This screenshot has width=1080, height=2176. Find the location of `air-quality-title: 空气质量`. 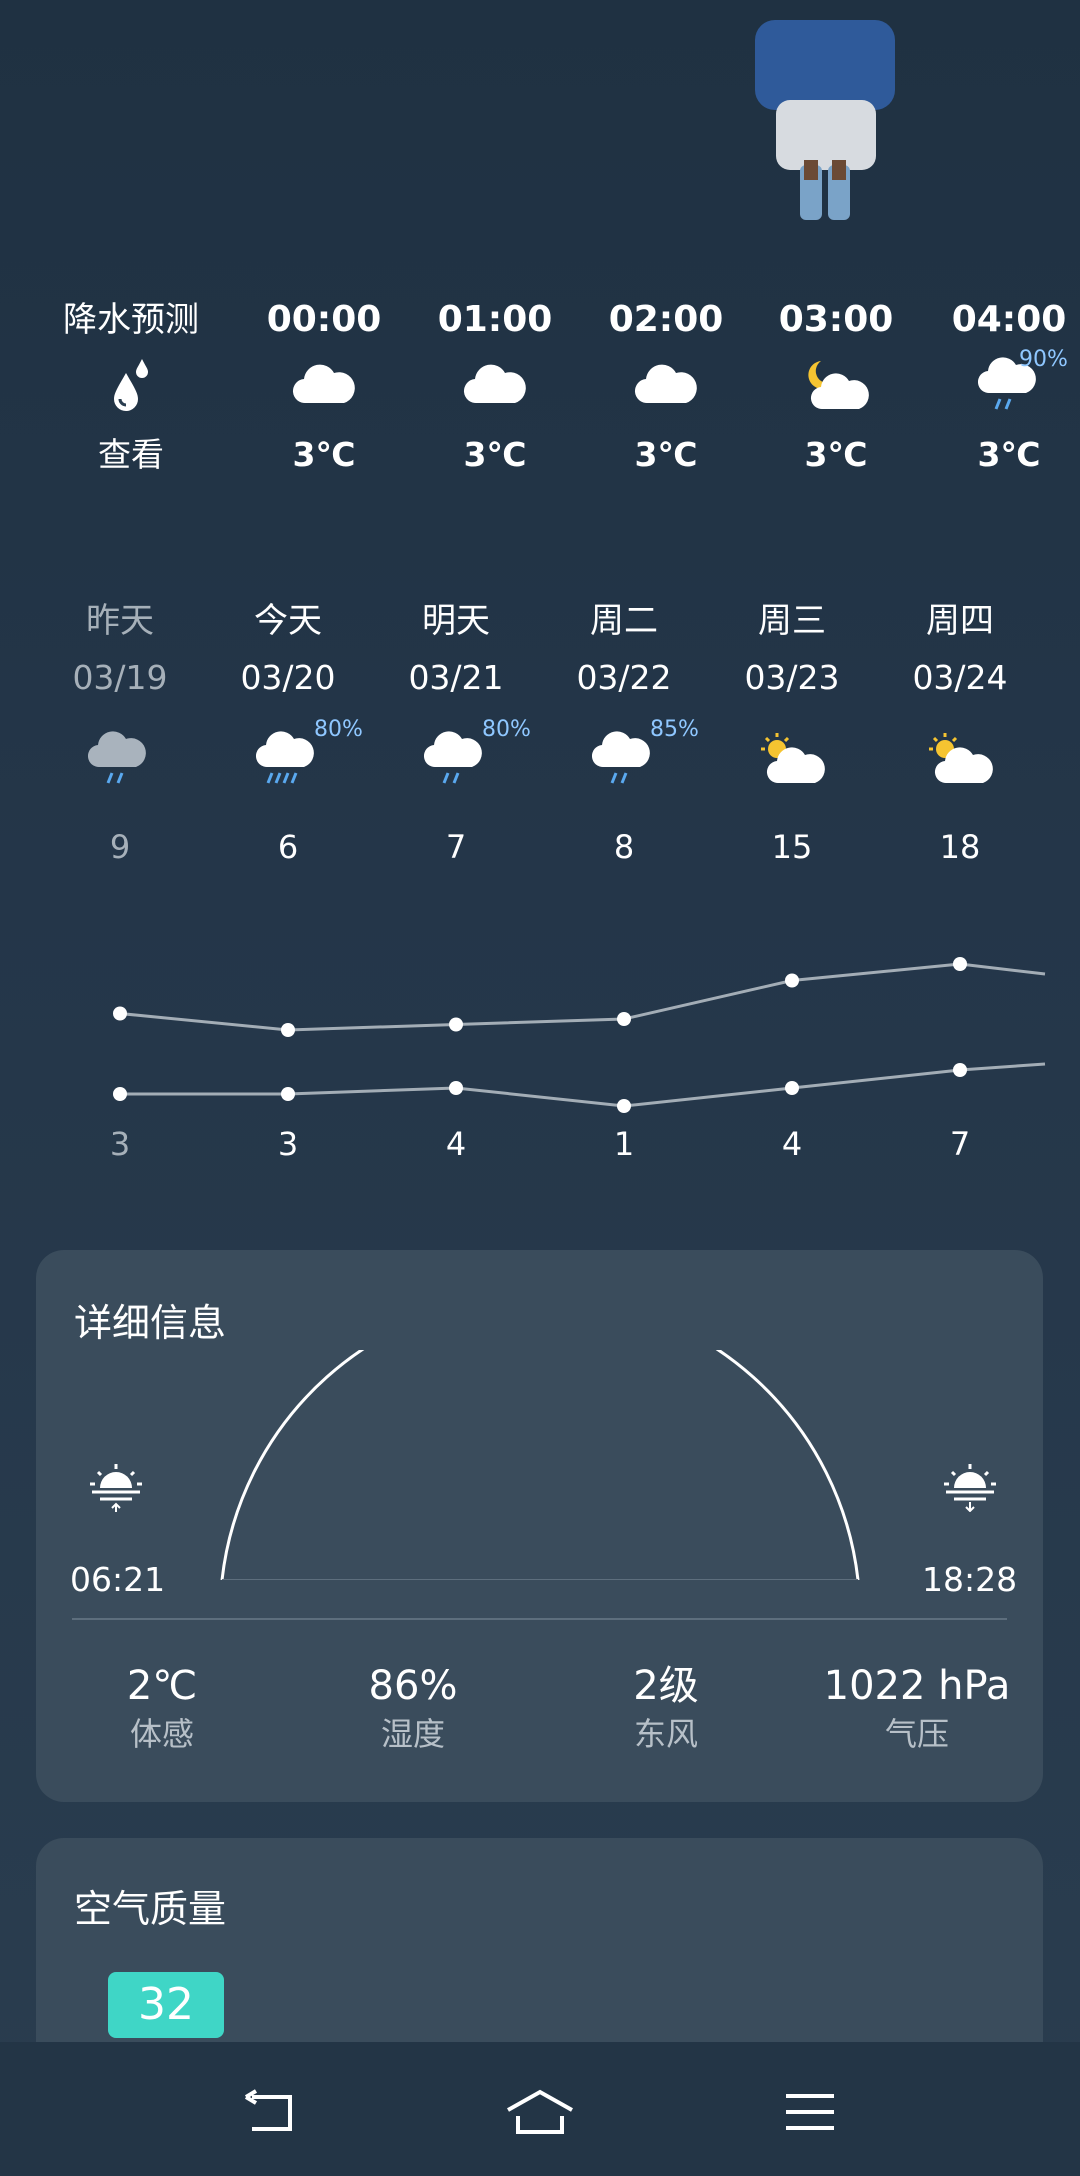

air-quality-title: 空气质量 is located at coordinates (150, 1909).